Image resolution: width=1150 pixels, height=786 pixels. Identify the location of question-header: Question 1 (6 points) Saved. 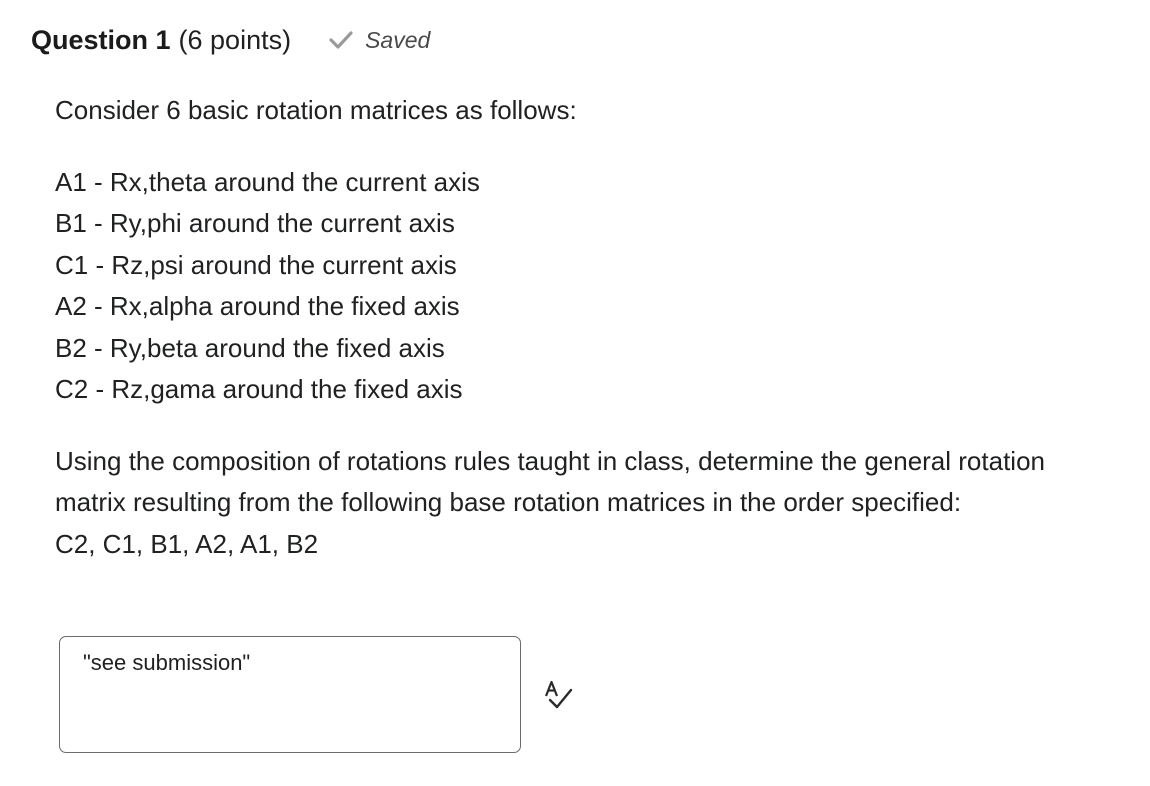
(230, 40).